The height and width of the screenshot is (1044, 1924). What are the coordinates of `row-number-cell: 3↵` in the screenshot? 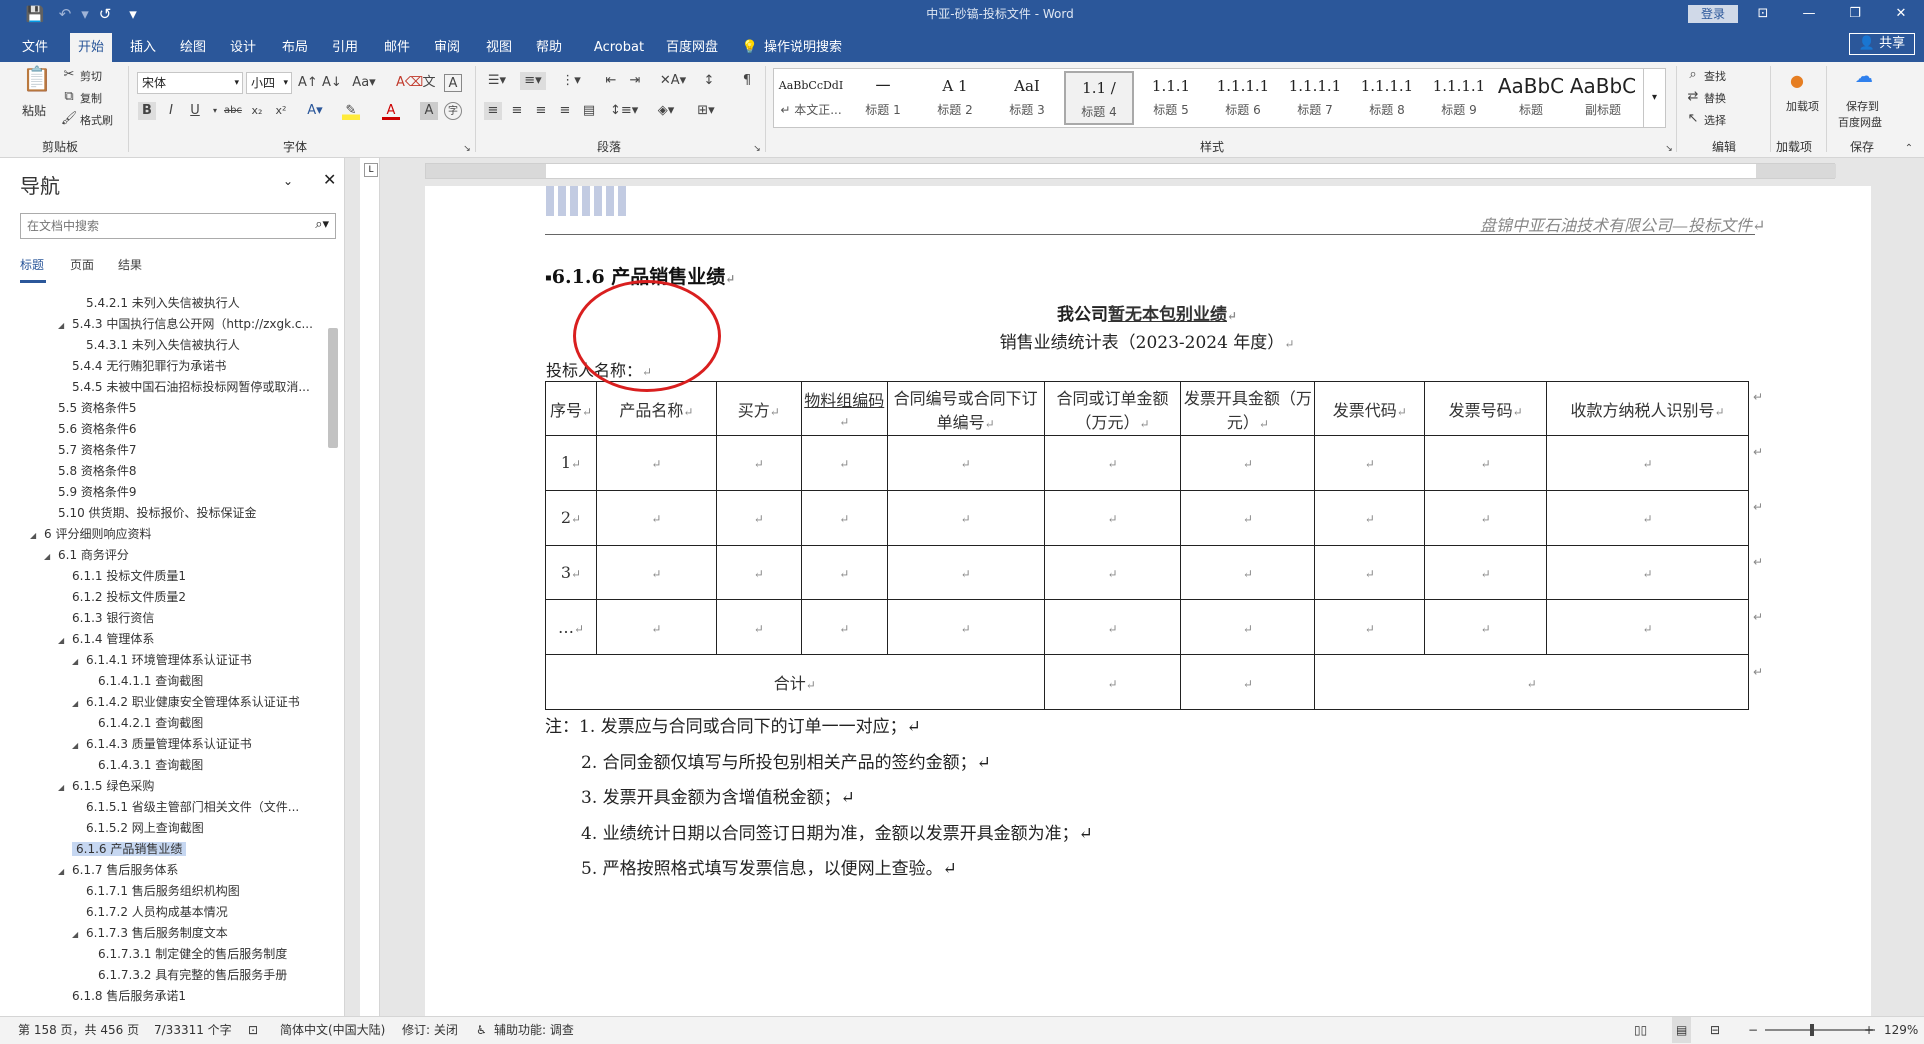 It's located at (571, 572).